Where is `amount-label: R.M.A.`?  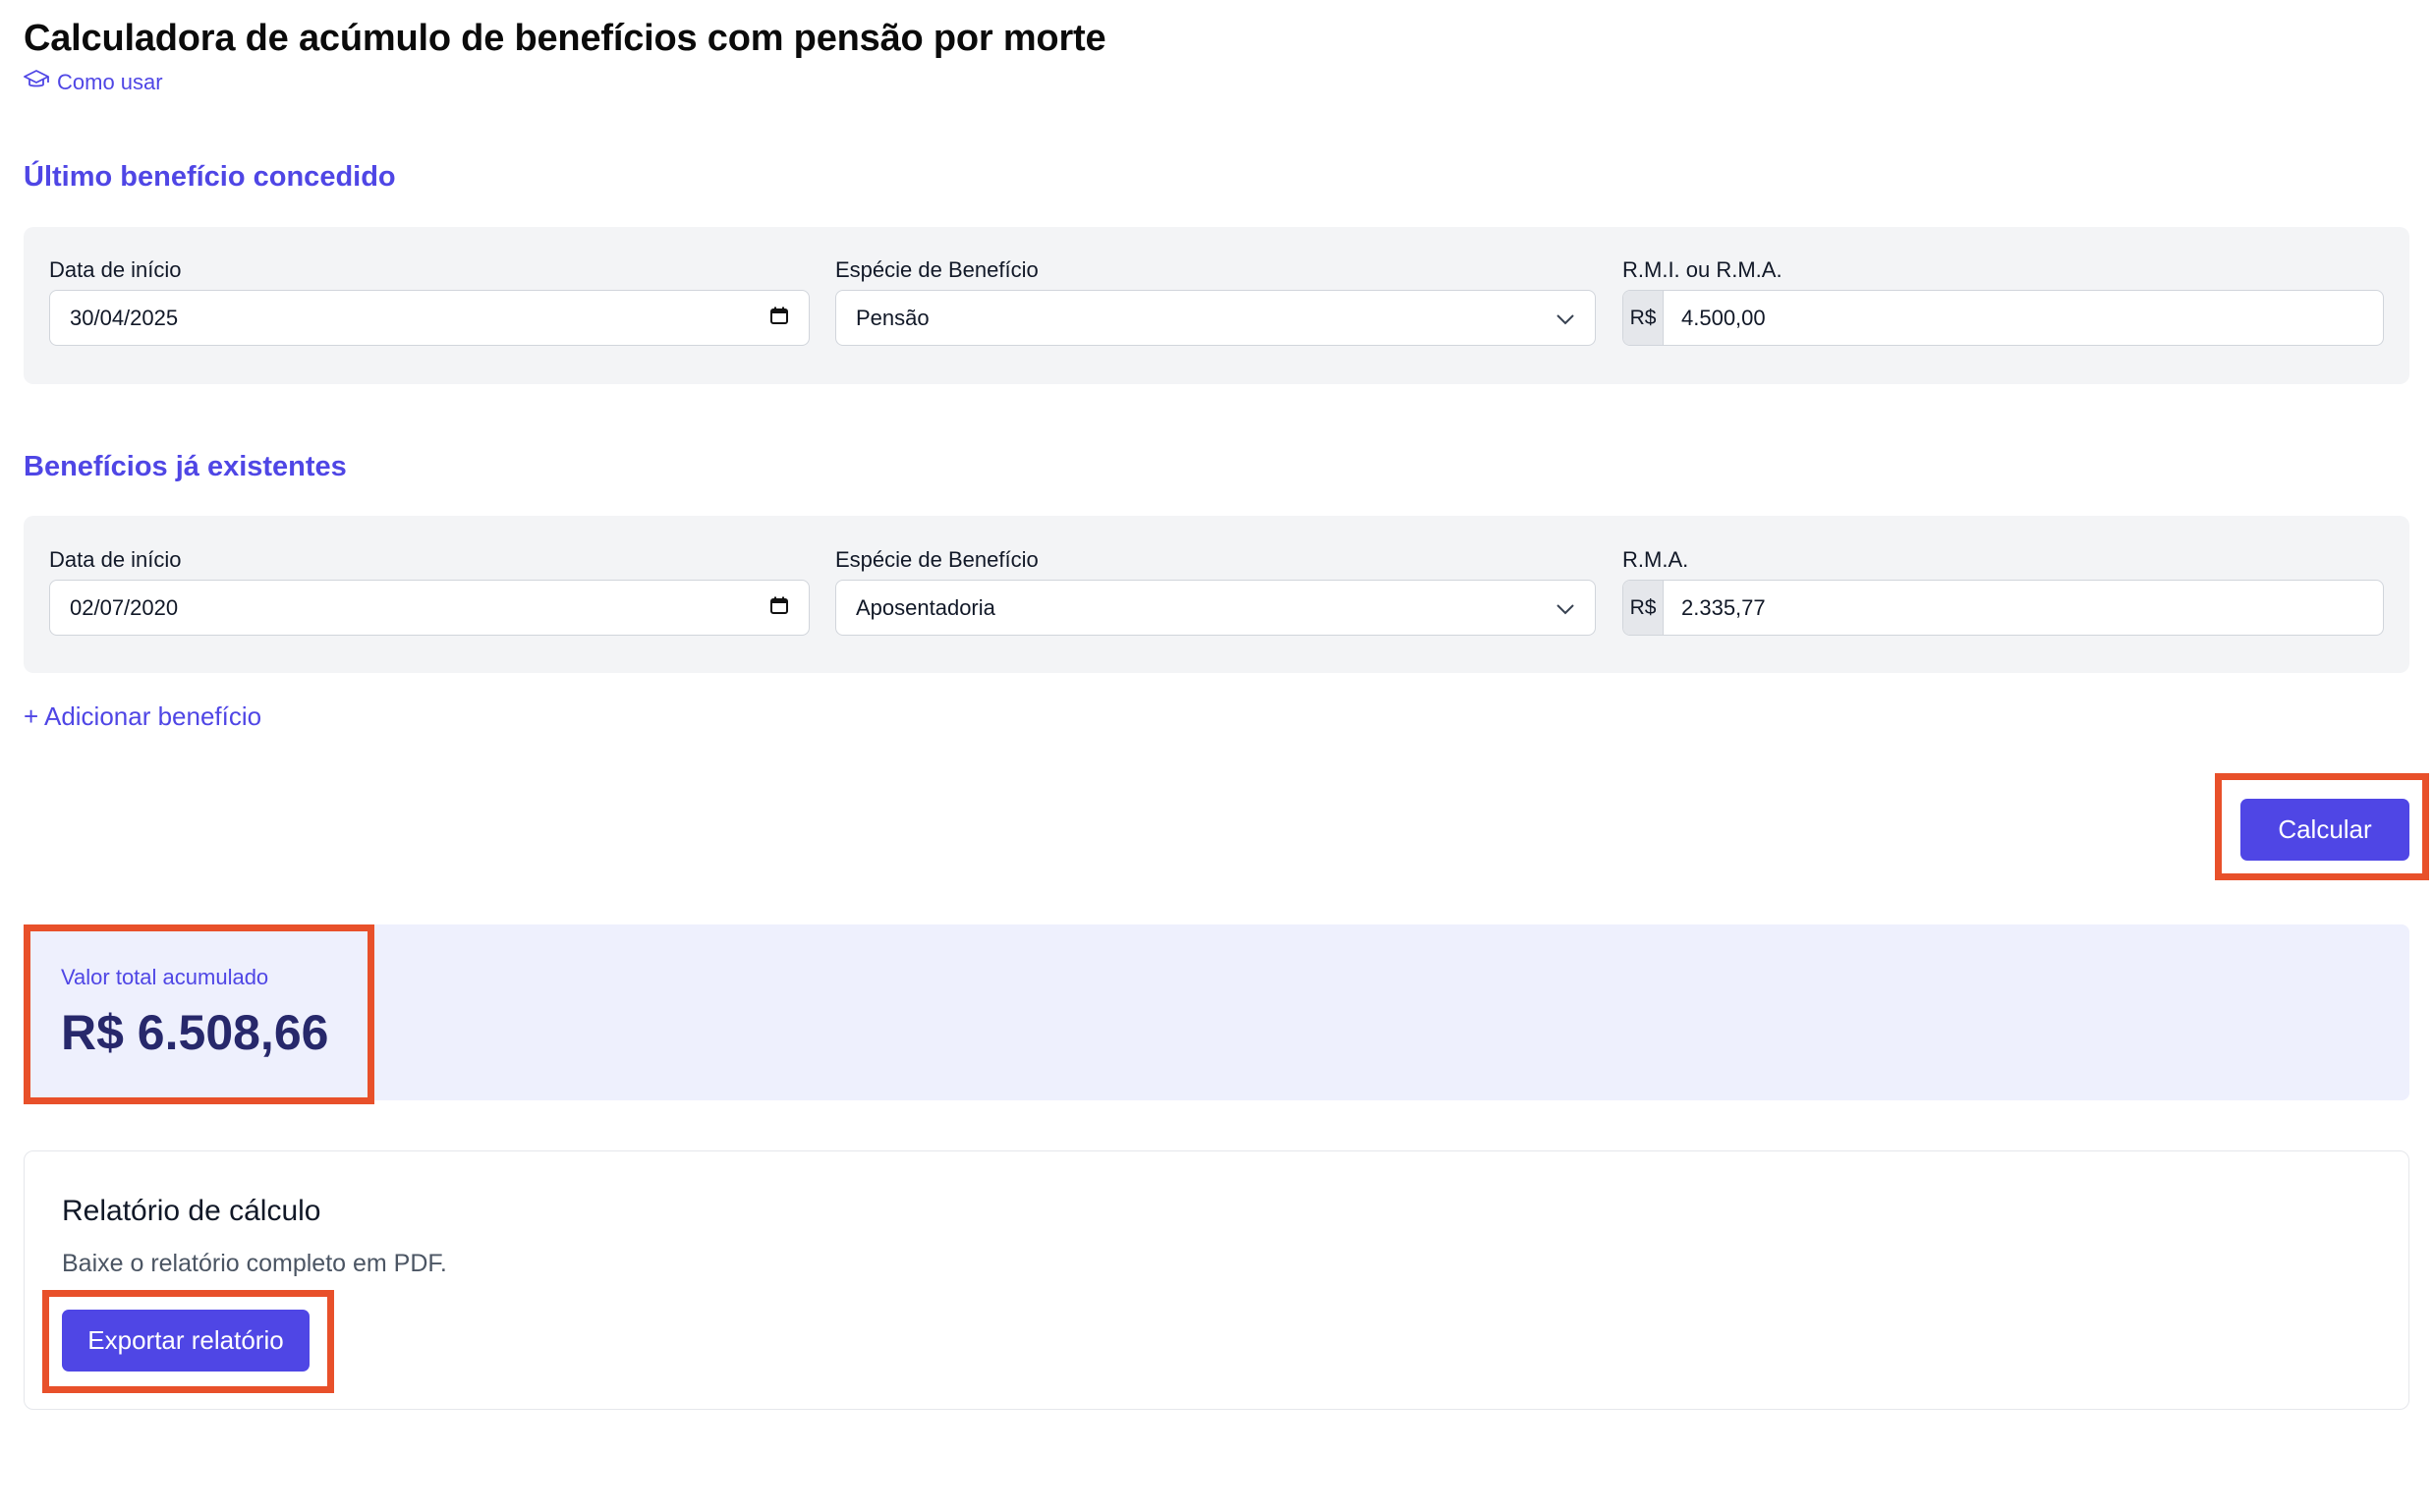
amount-label: R.M.A. is located at coordinates (1655, 559).